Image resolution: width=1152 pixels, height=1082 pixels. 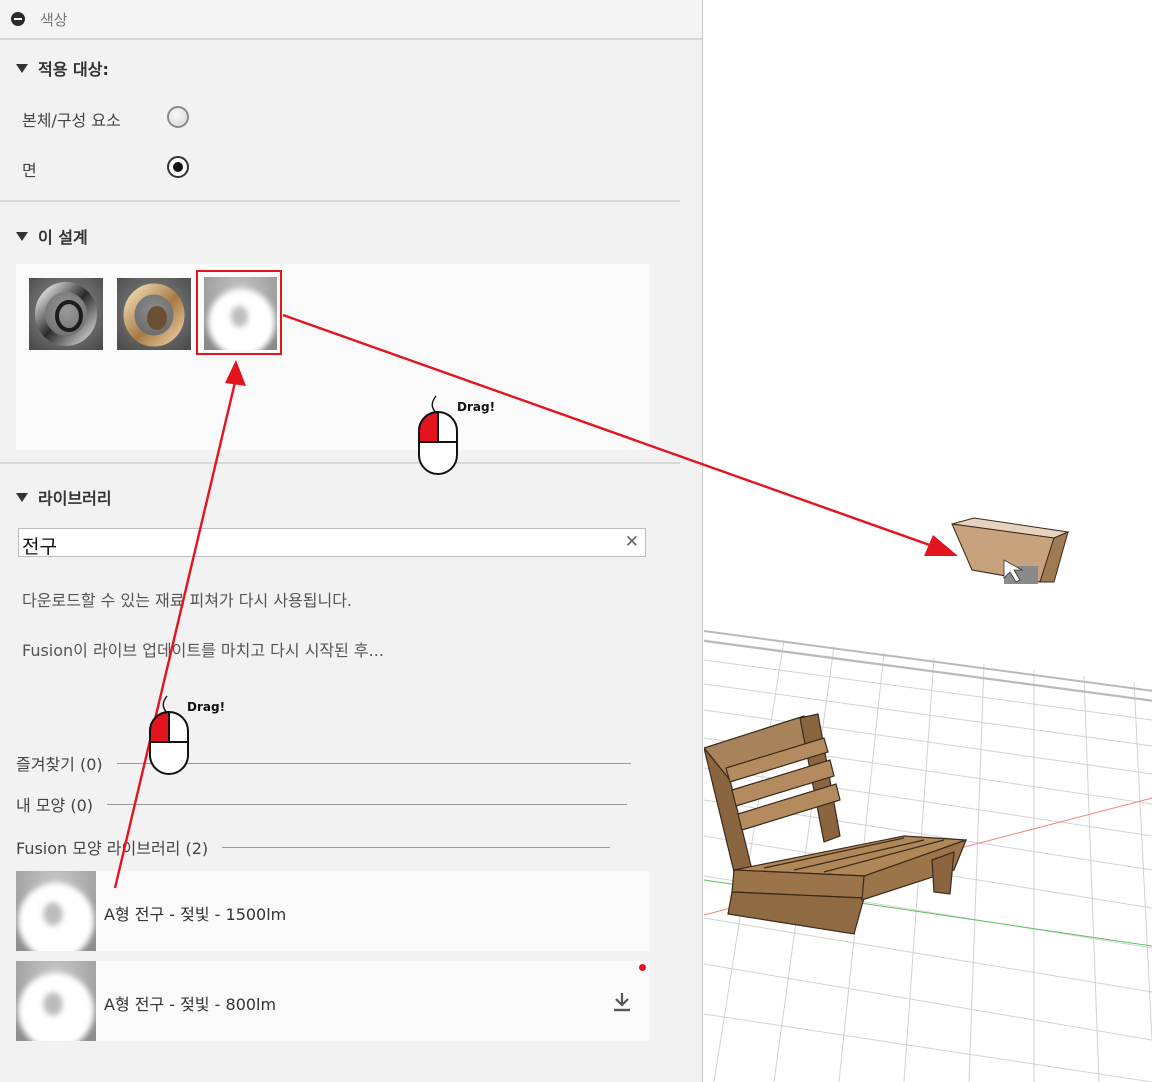 What do you see at coordinates (112, 848) in the screenshot?
I see `fusion-library-label: Fusion 모양 라이브러리 (2)` at bounding box center [112, 848].